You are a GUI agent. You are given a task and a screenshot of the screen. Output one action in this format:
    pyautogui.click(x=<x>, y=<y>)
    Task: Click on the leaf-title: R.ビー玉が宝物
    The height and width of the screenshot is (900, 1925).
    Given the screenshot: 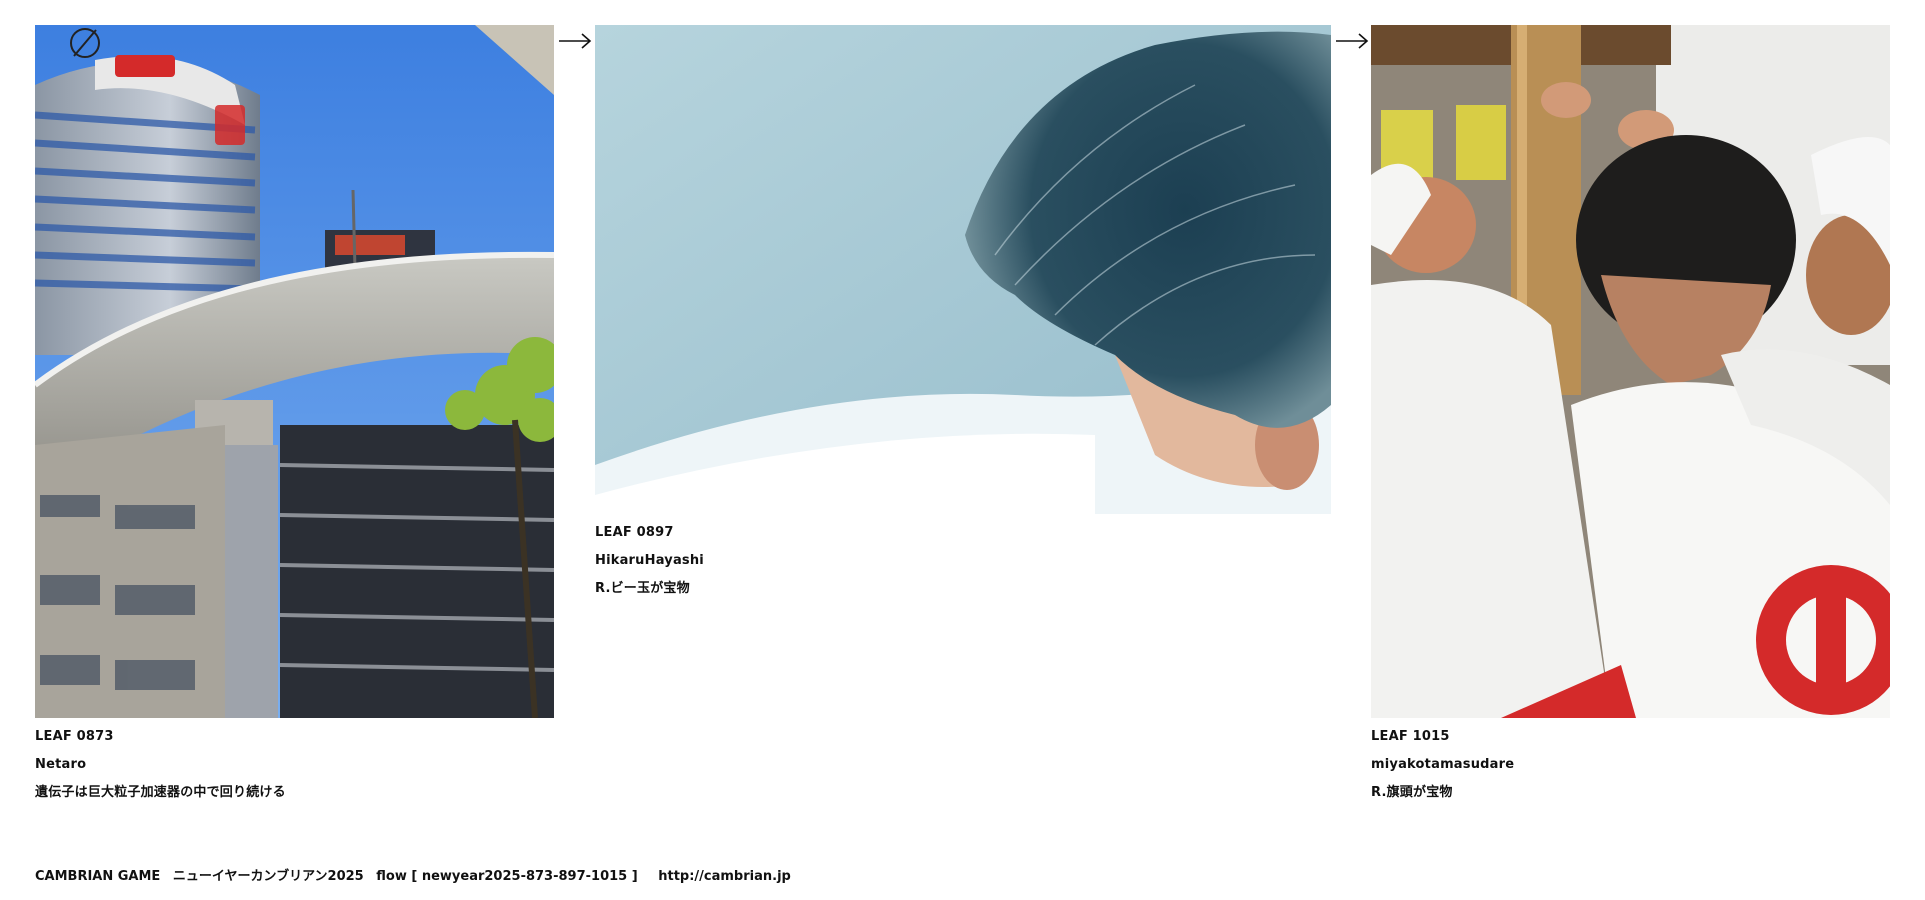 What is the action you would take?
    pyautogui.click(x=642, y=588)
    